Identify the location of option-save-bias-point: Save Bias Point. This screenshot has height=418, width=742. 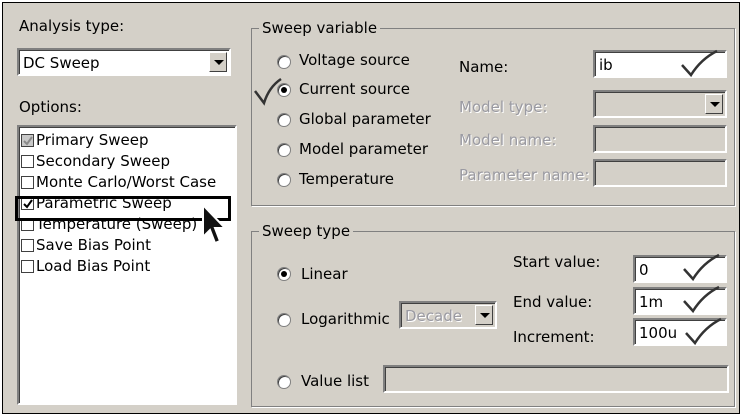
(124, 246).